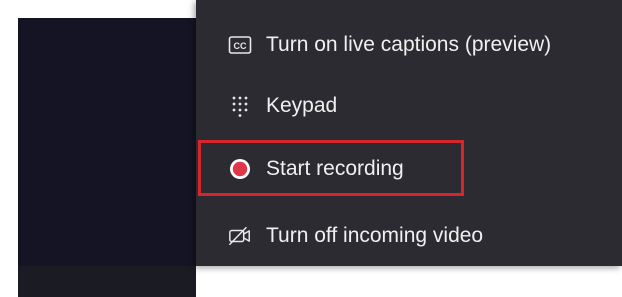 This screenshot has width=622, height=297. I want to click on closed-captions-icon: CC, so click(240, 45).